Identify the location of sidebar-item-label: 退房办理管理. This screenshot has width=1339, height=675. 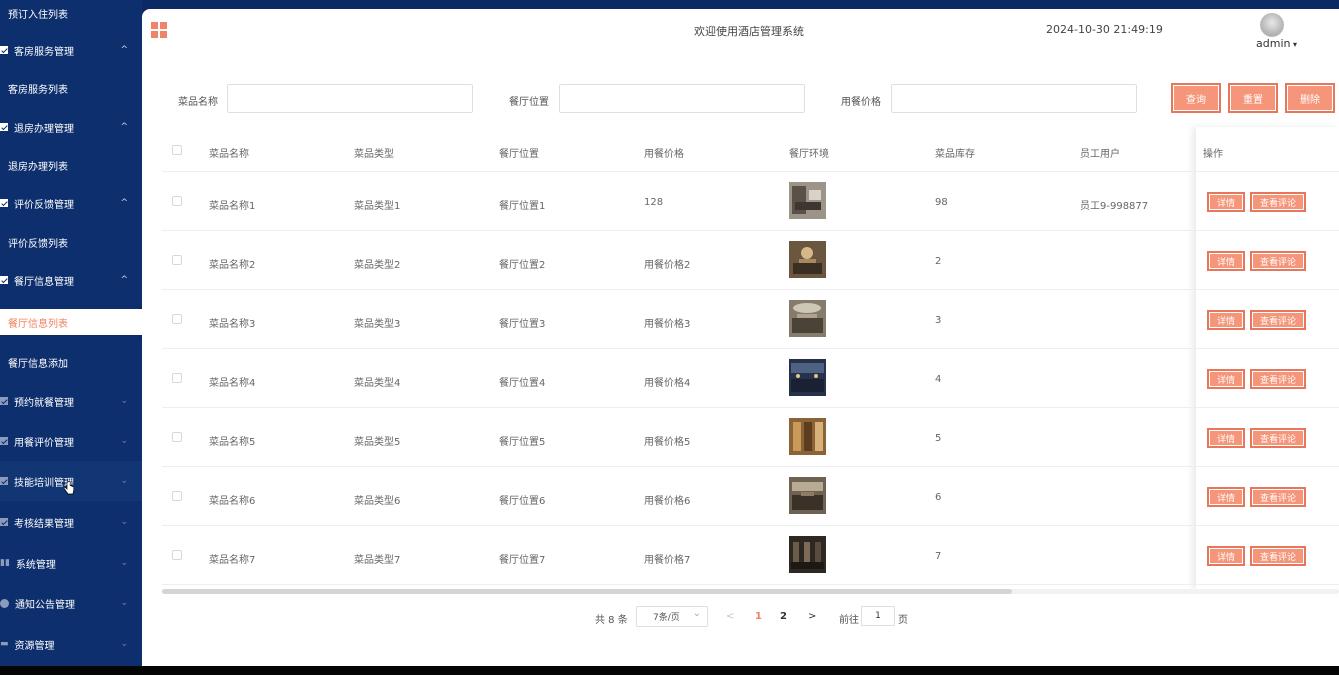
(44, 129).